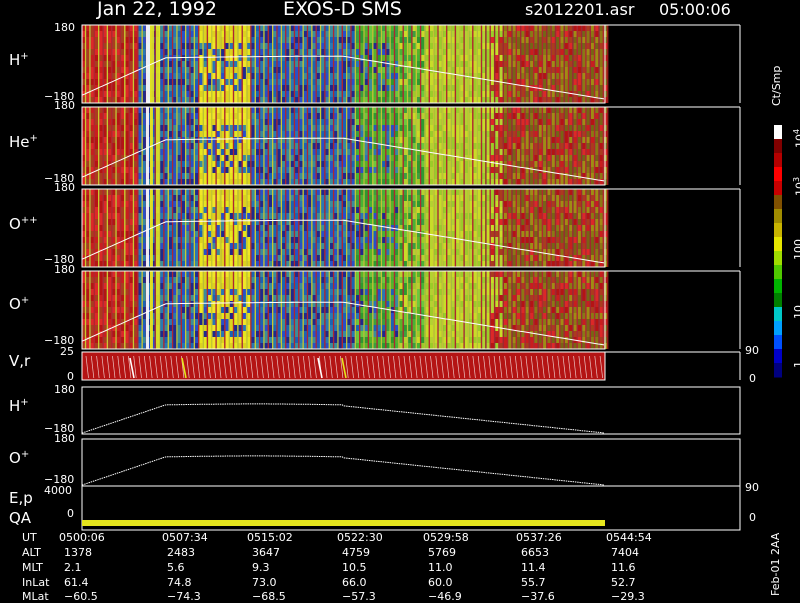 The height and width of the screenshot is (603, 800). Describe the element at coordinates (359, 596) in the screenshot. I see `axis-value: −57.3` at that location.